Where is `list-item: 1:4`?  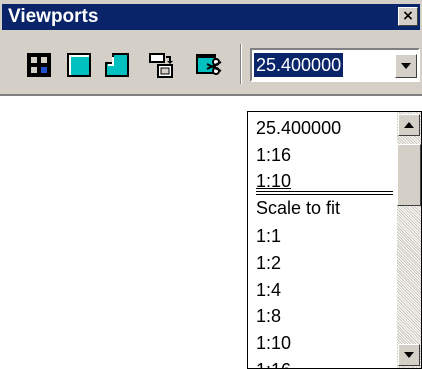
list-item: 1:4 is located at coordinates (268, 290).